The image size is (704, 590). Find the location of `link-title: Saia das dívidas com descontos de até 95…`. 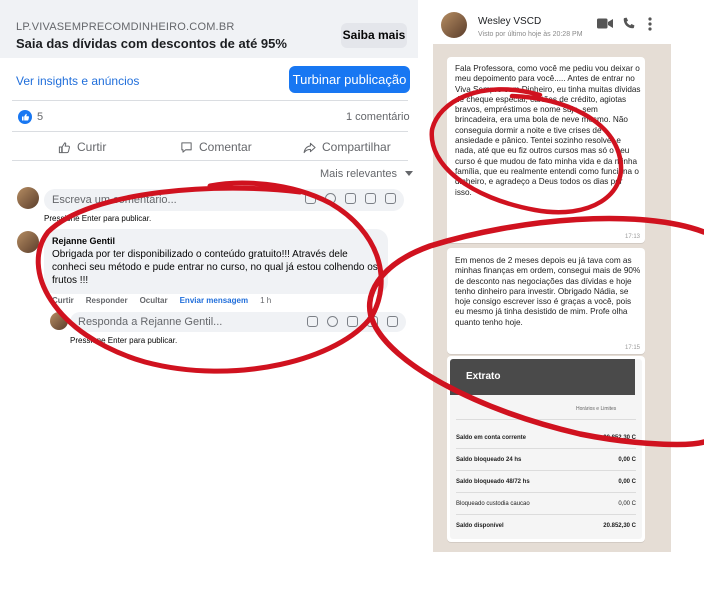

link-title: Saia das dívidas com descontos de até 95… is located at coordinates (151, 43).